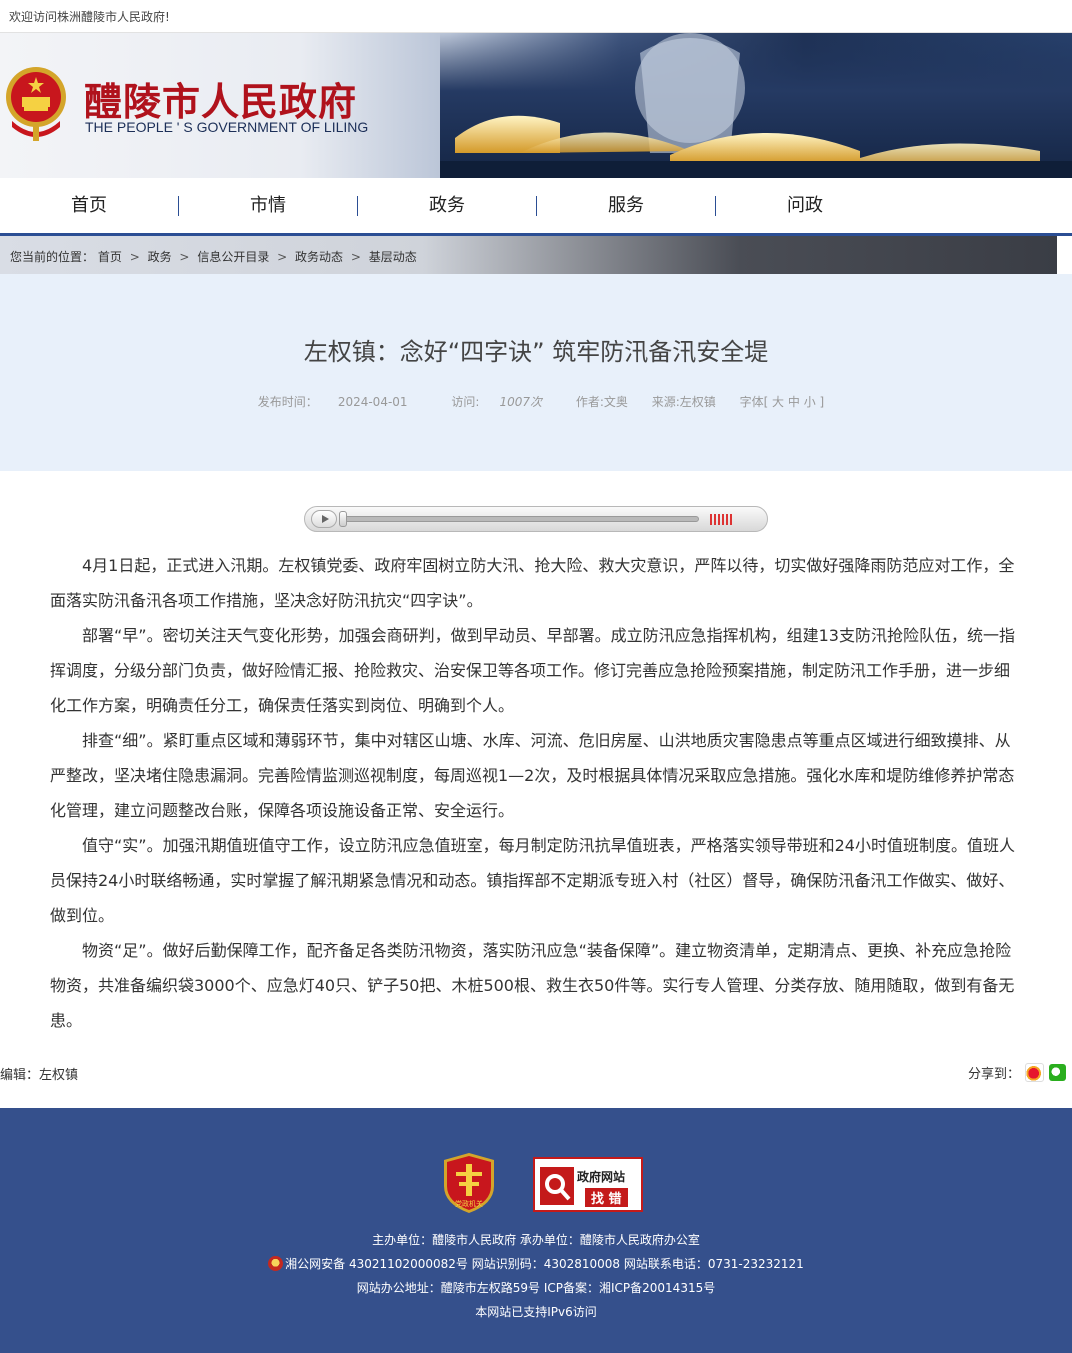 The image size is (1072, 1353). I want to click on share-label: 分享到：, so click(993, 1074).